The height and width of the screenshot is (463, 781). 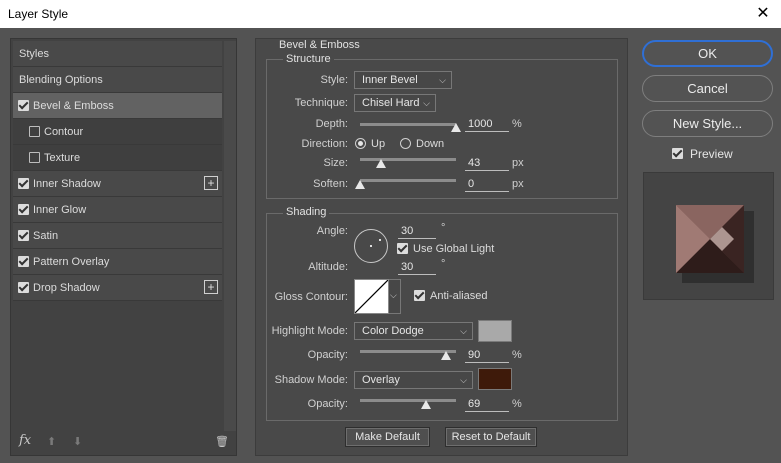 I want to click on shadow-opacity-unit: %, so click(x=517, y=404).